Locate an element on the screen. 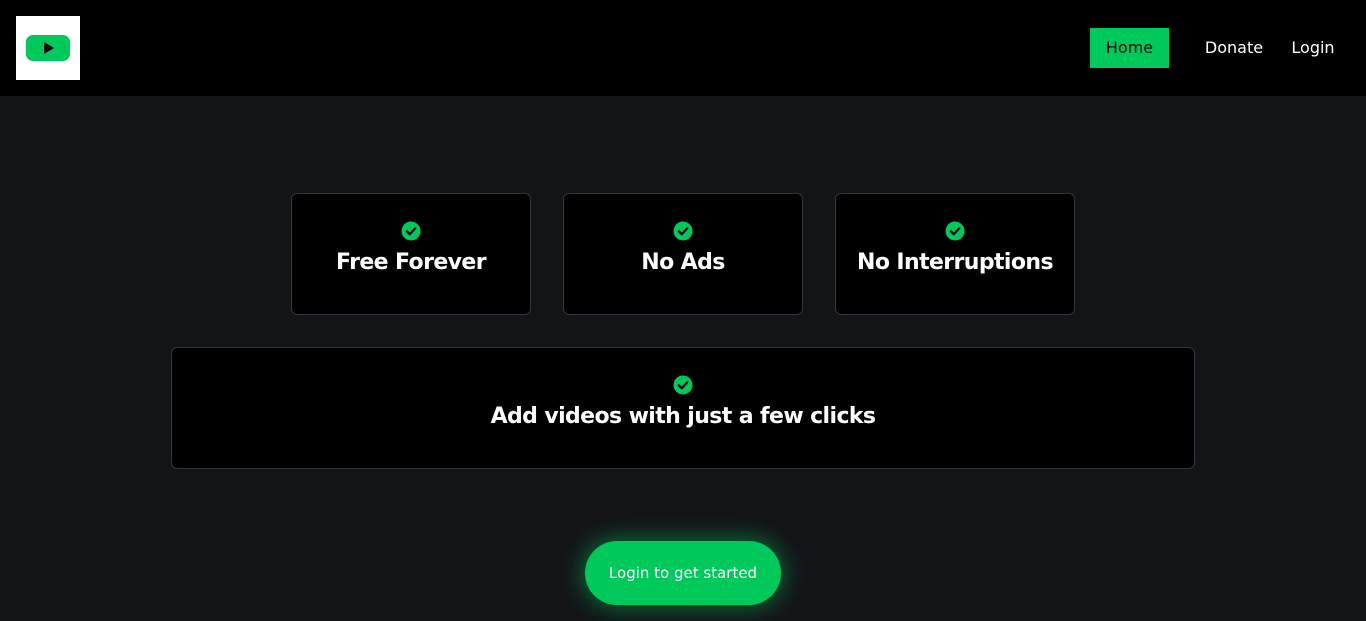 Image resolution: width=1366 pixels, height=621 pixels. feature-card-no-interruptions: No Interruptions is located at coordinates (955, 254).